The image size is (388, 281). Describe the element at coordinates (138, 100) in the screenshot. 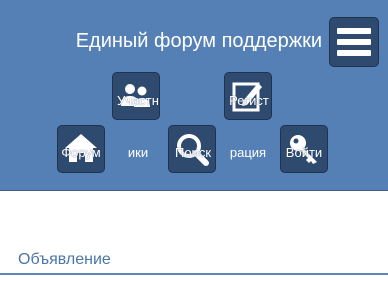

I see `nav-label-members: Участн` at that location.